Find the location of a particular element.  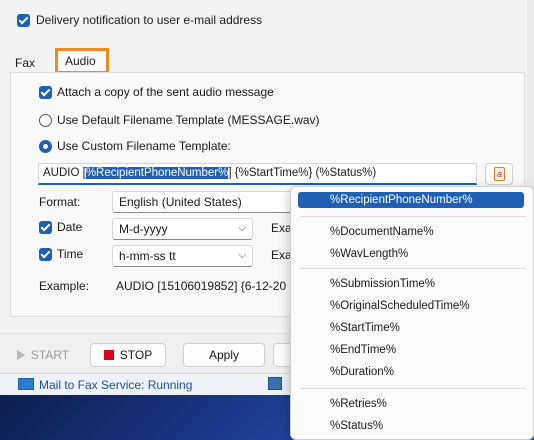

template-selected-text: %RecipientPhoneNumber% is located at coordinates (157, 173).